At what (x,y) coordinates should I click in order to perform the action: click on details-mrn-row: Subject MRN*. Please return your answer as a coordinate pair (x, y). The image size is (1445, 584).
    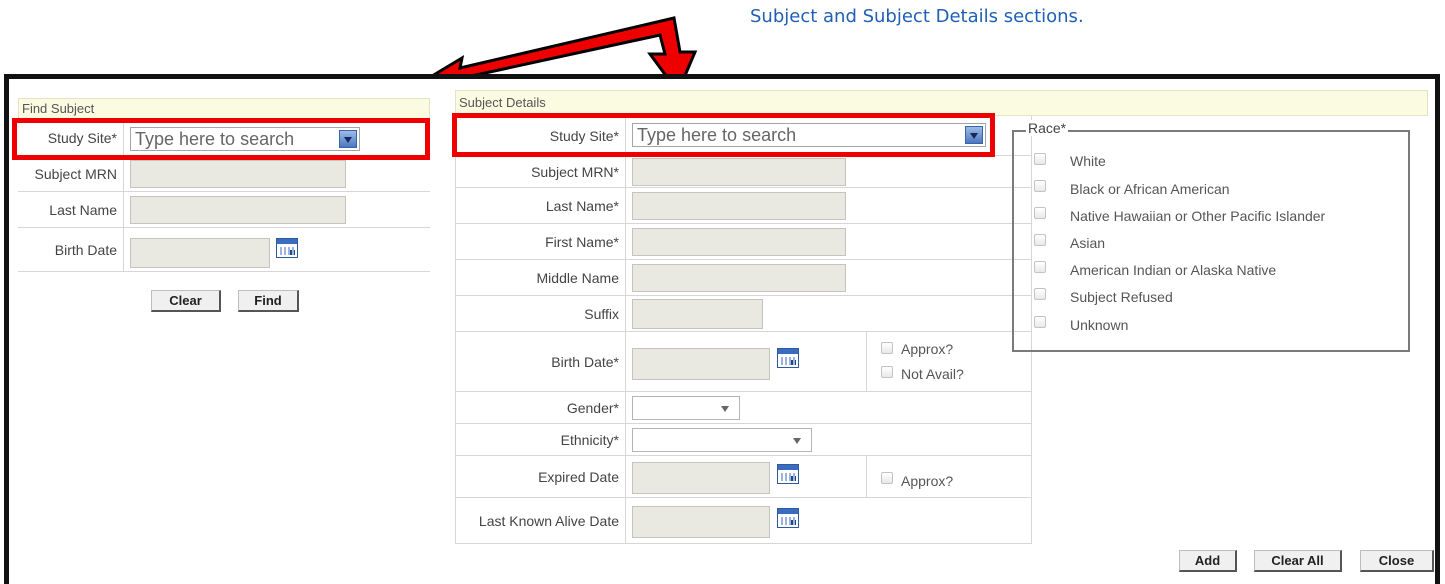
    Looking at the image, I should click on (743, 172).